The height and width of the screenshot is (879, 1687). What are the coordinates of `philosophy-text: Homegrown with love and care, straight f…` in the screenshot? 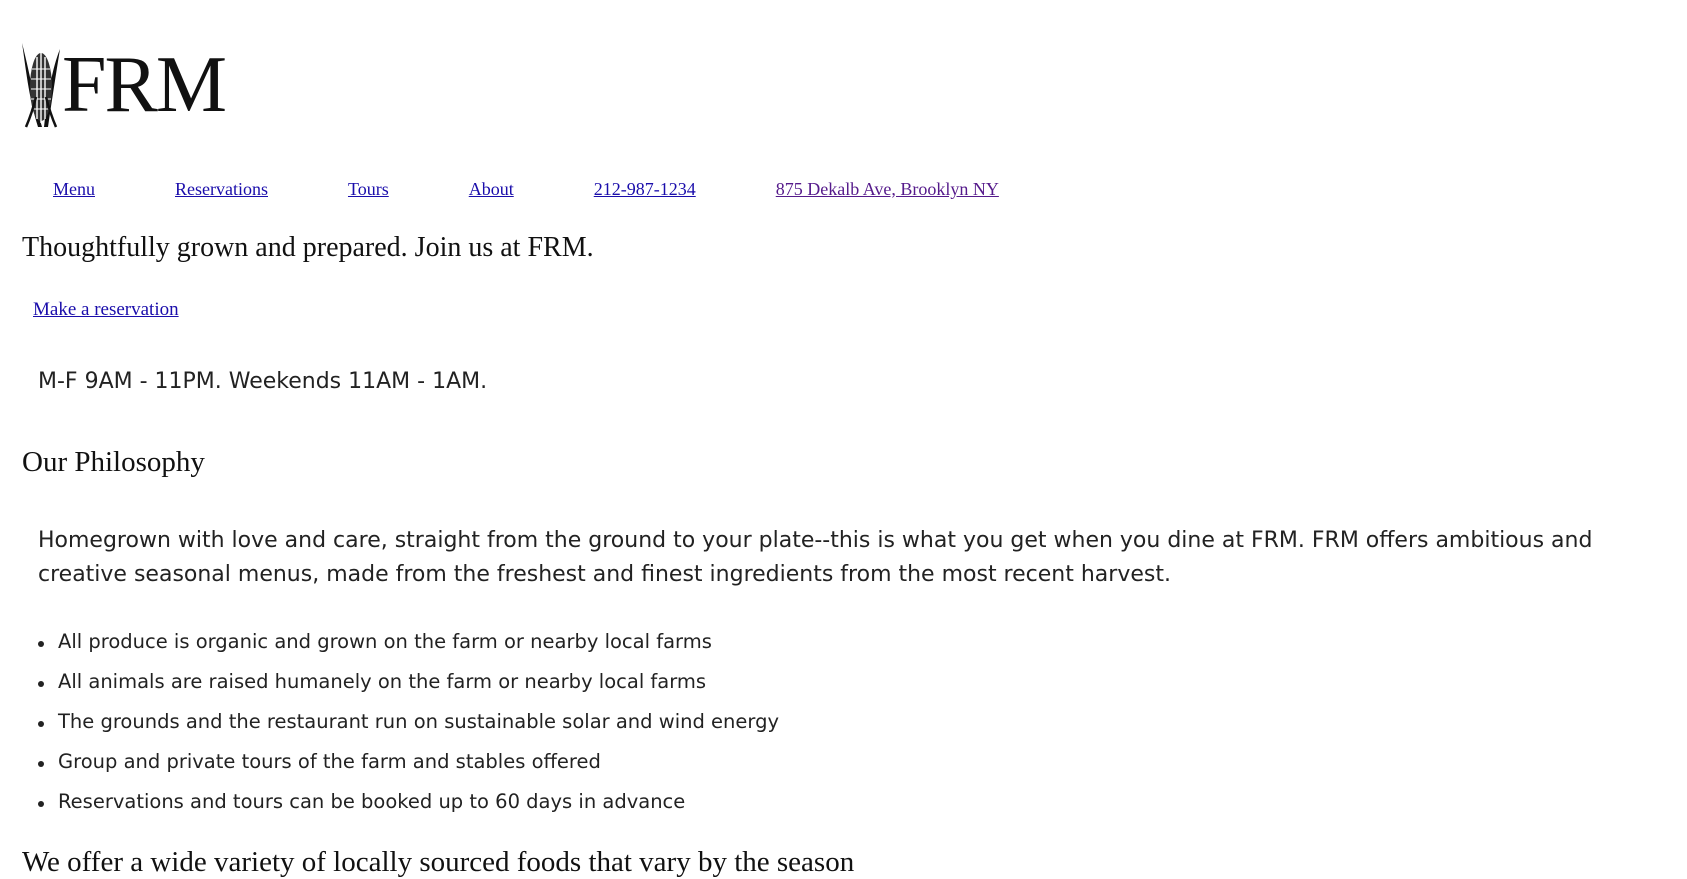 It's located at (815, 557).